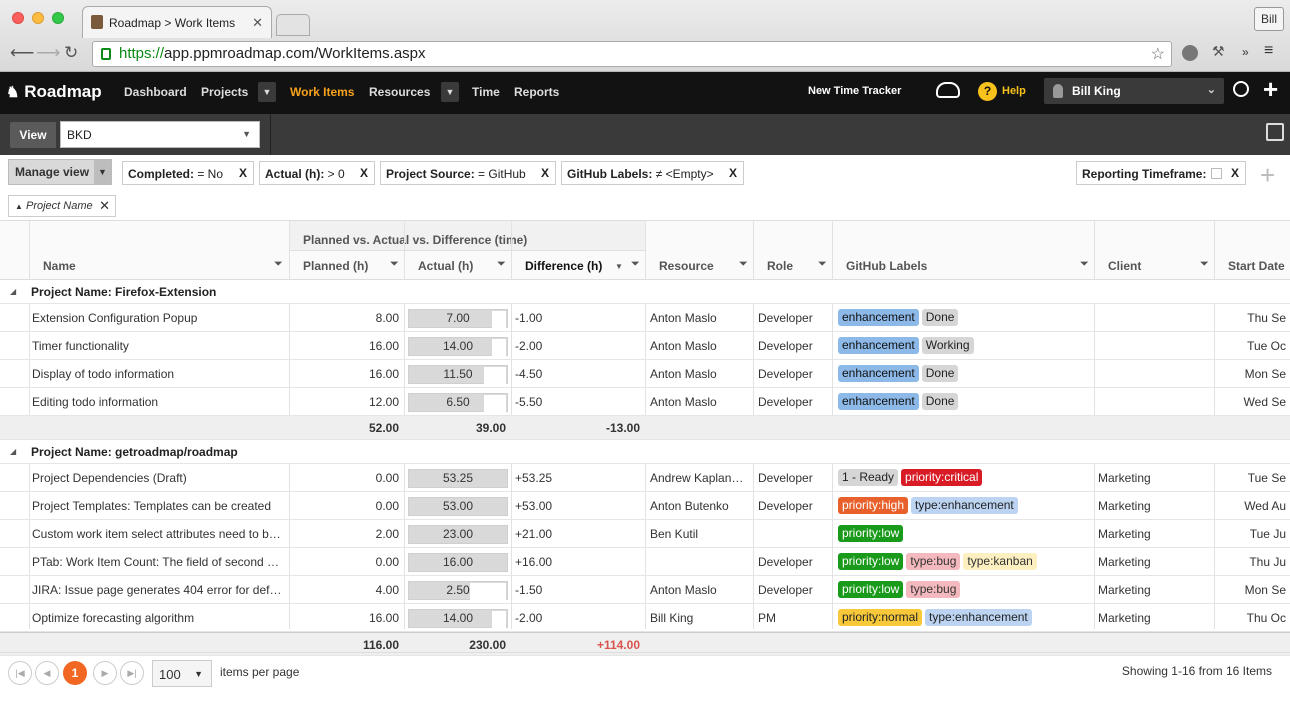 Image resolution: width=1290 pixels, height=726 pixels. What do you see at coordinates (62, 206) in the screenshot?
I see `sort-chip: ▲ Project Name ✕` at bounding box center [62, 206].